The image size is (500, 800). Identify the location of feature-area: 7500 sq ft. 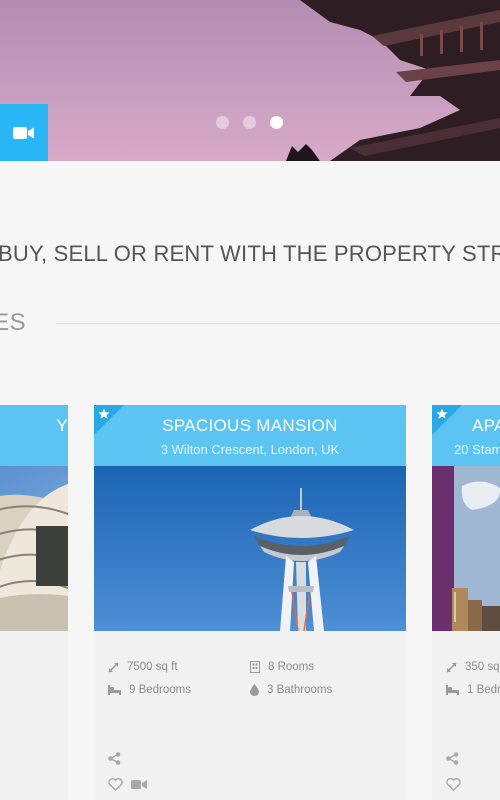
(143, 667).